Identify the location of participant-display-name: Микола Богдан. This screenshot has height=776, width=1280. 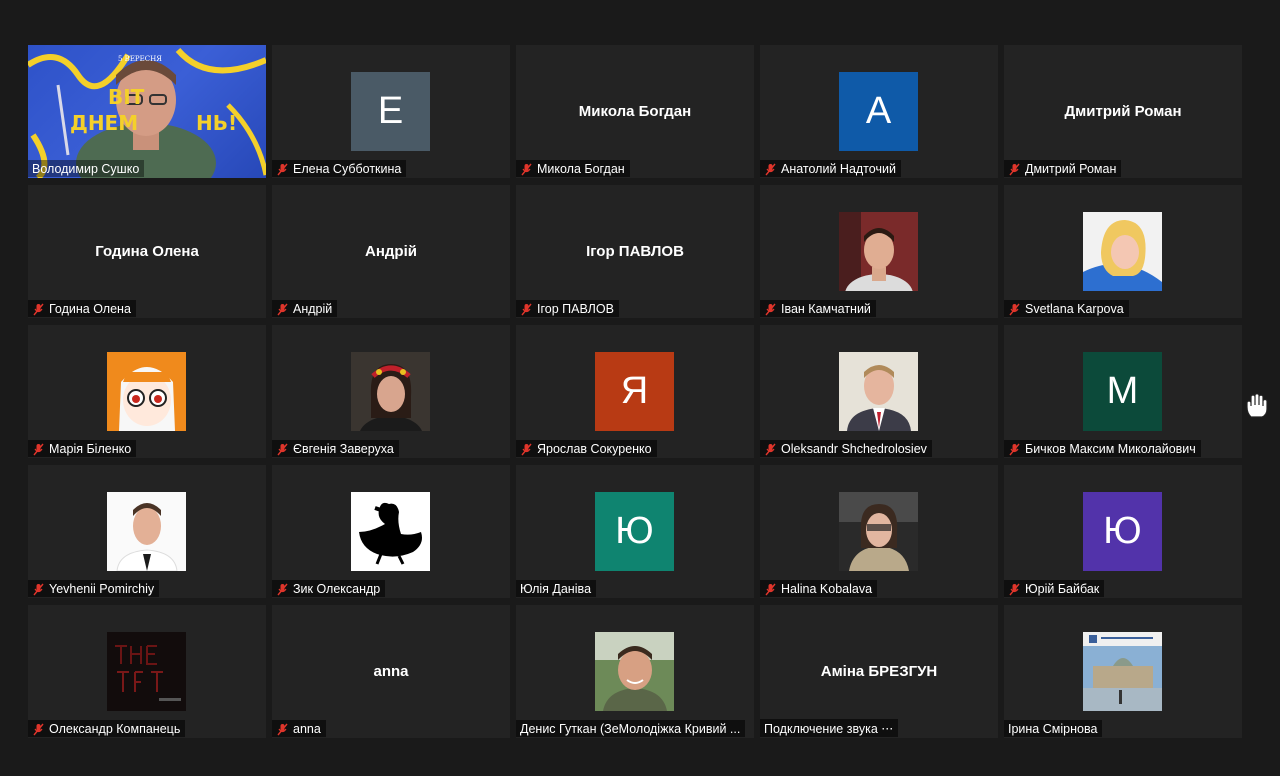
(635, 111).